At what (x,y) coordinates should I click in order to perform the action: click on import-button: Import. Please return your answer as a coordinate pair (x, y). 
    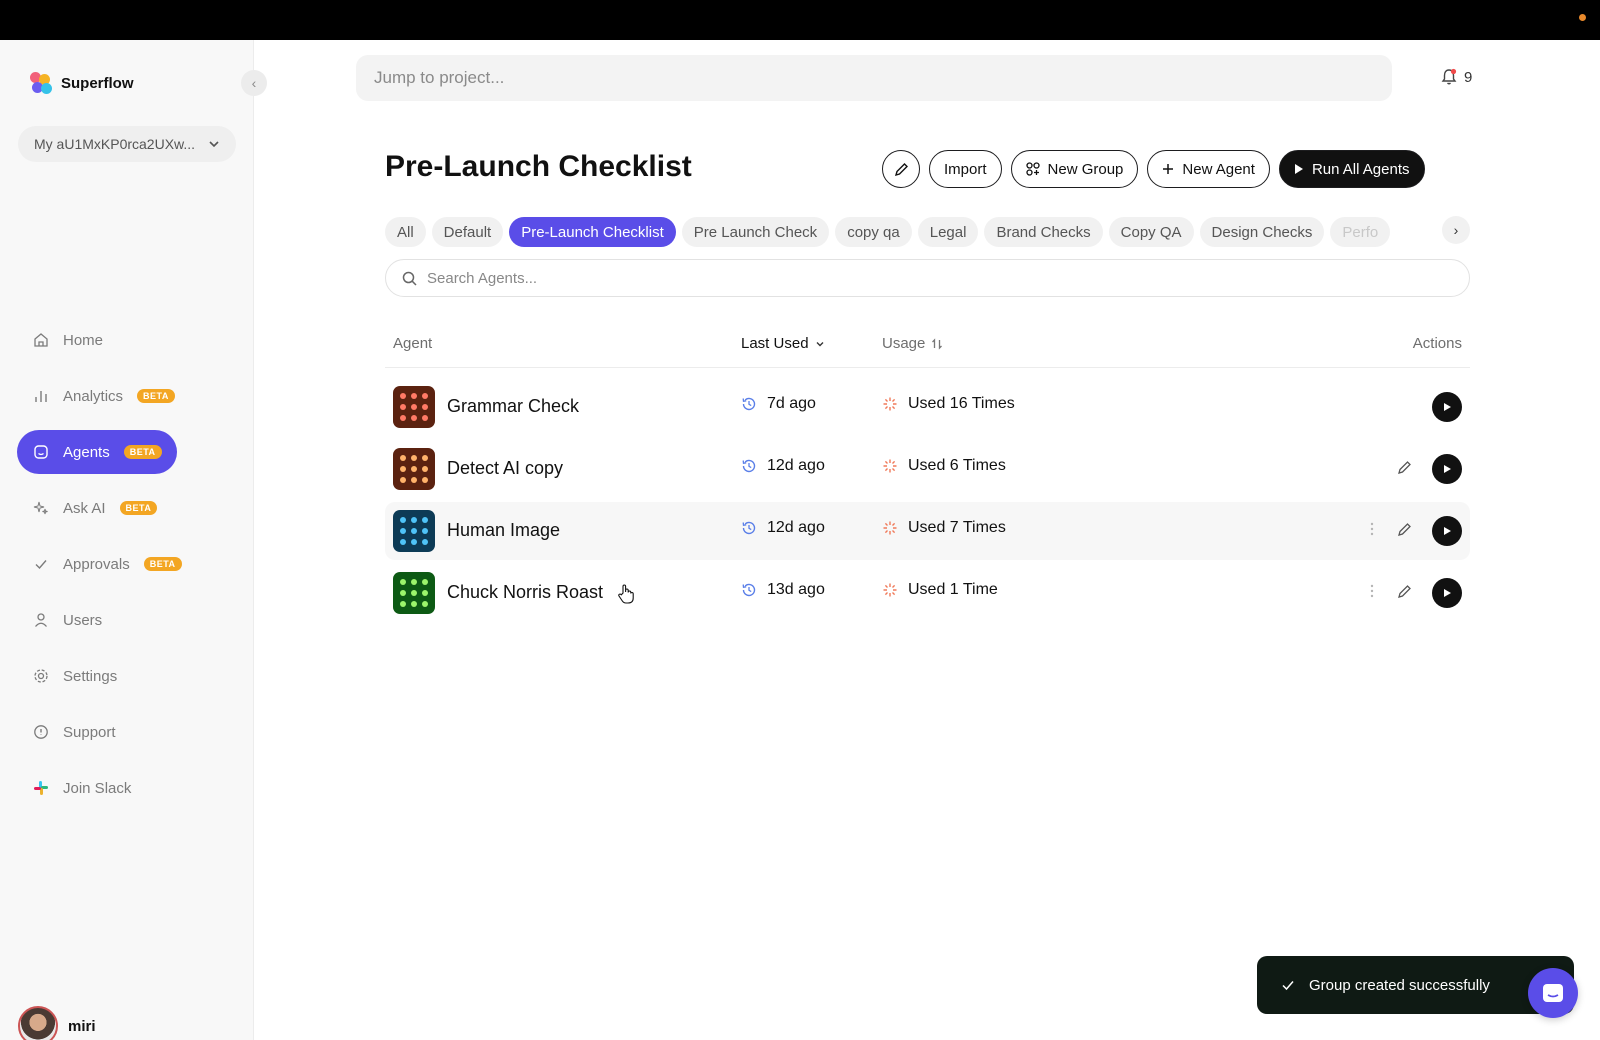
    Looking at the image, I should click on (965, 169).